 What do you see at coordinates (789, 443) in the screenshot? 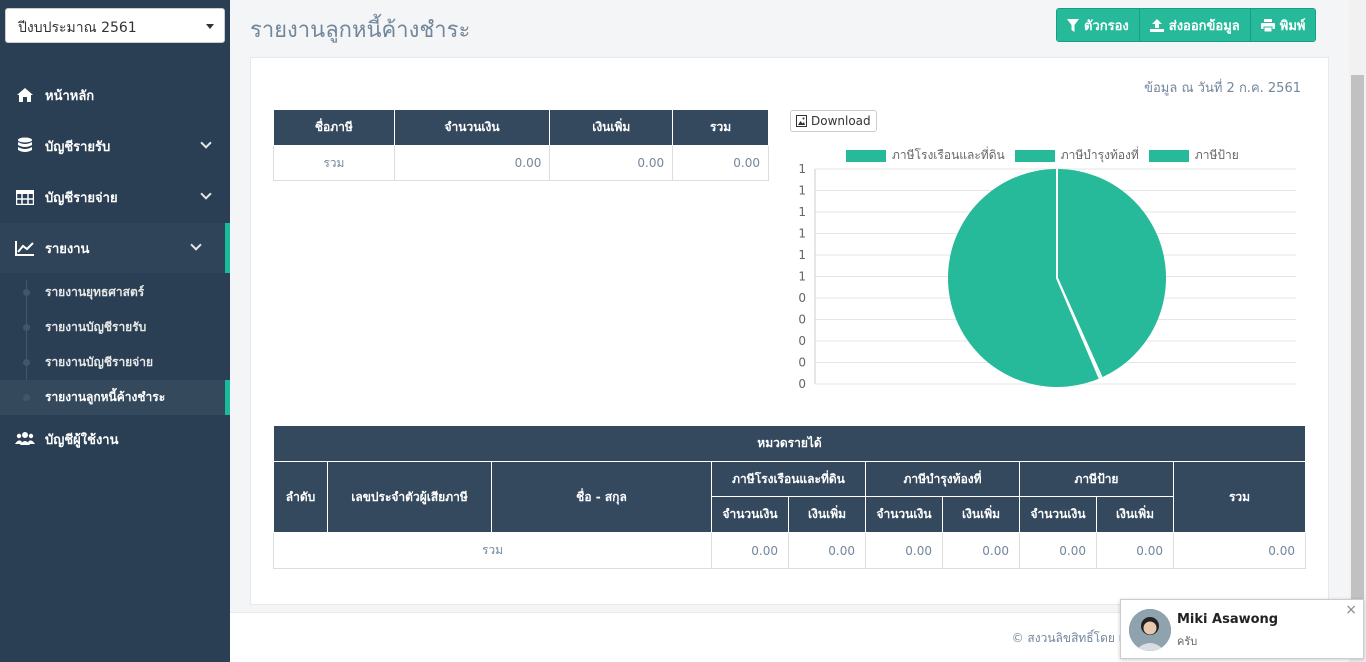
I see `group-header-revenue: หมวดรายได้` at bounding box center [789, 443].